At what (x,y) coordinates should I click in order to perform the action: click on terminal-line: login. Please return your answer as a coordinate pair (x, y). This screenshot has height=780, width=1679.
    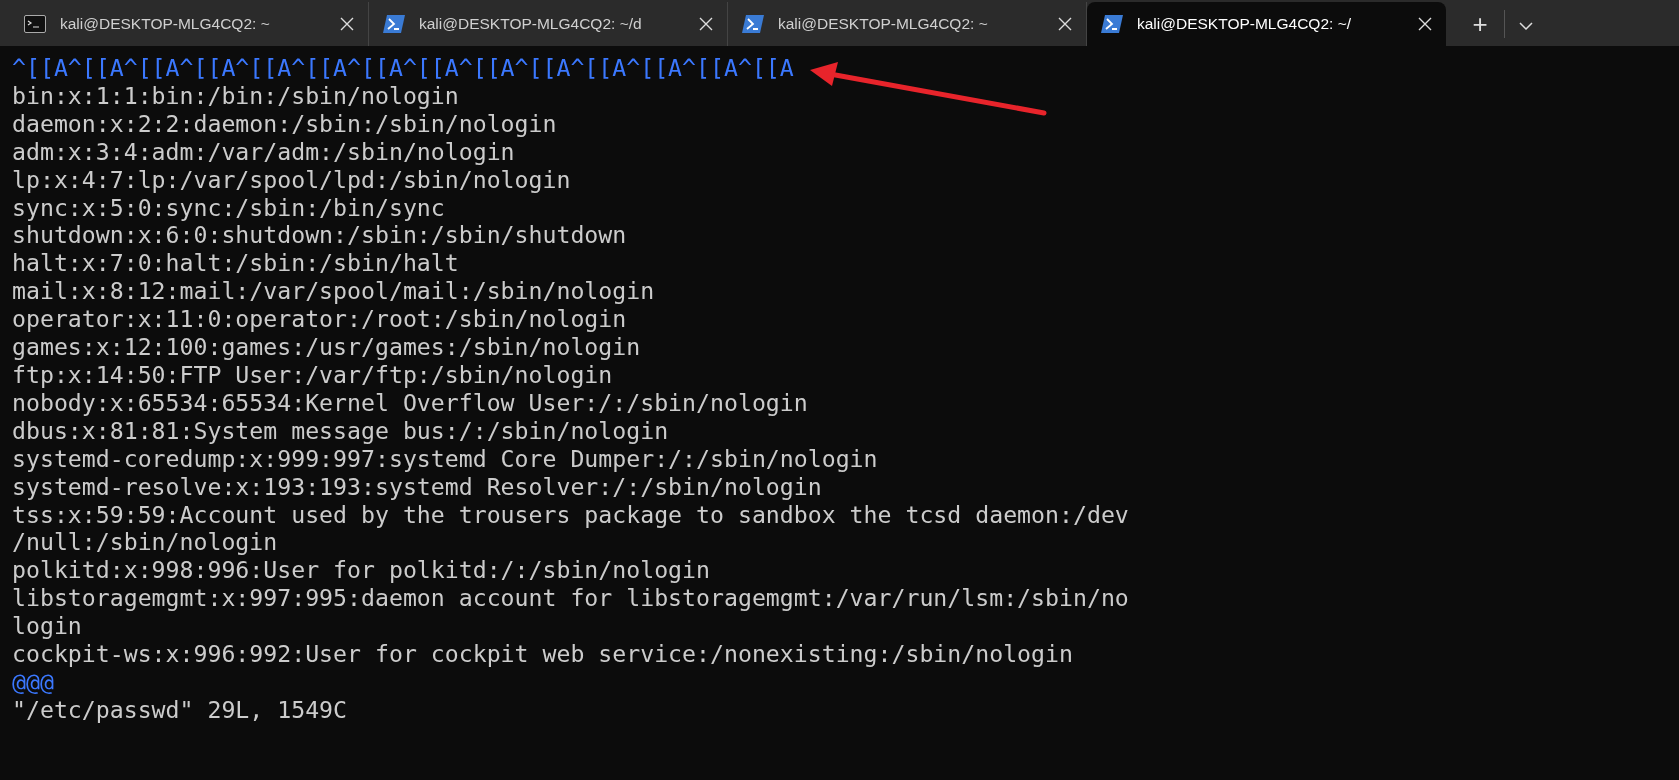
    Looking at the image, I should click on (47, 626).